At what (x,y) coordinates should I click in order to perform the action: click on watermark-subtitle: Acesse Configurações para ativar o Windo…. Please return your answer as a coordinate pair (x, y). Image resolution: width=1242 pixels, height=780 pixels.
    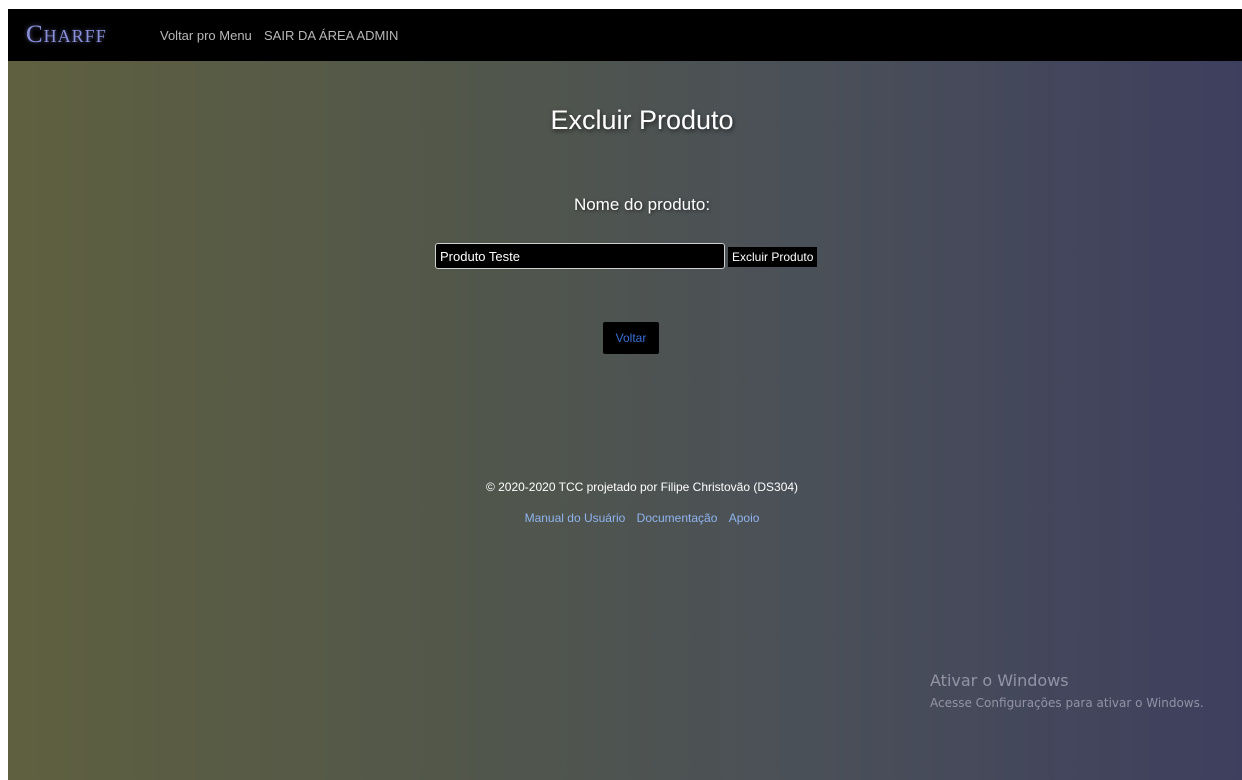
    Looking at the image, I should click on (1067, 703).